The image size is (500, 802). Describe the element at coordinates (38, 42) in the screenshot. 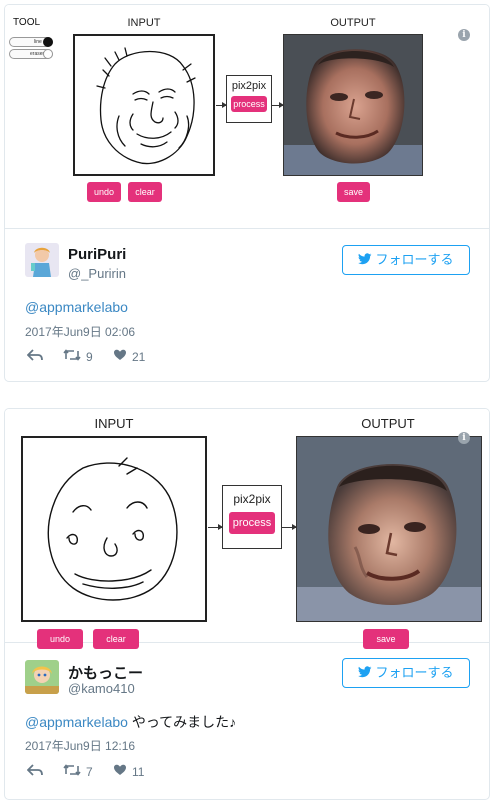

I see `tool-line-label: line` at that location.